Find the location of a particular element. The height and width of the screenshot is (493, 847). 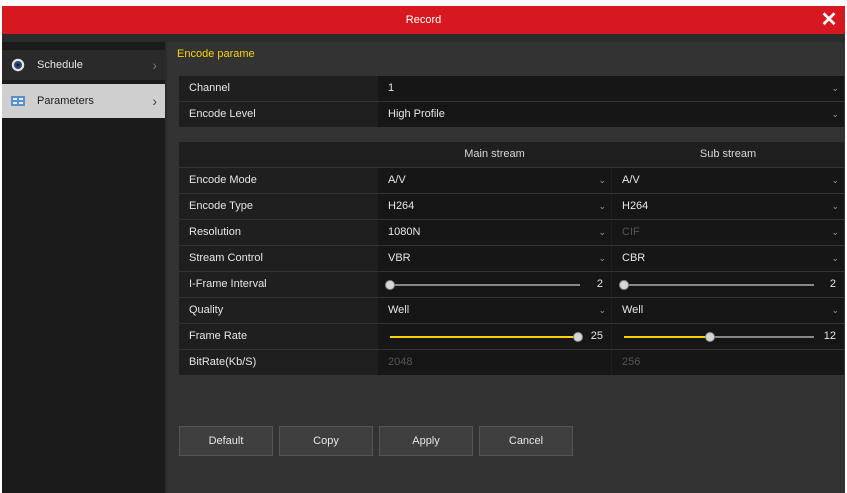

sub-encode-mode-value: A/V is located at coordinates (631, 180).